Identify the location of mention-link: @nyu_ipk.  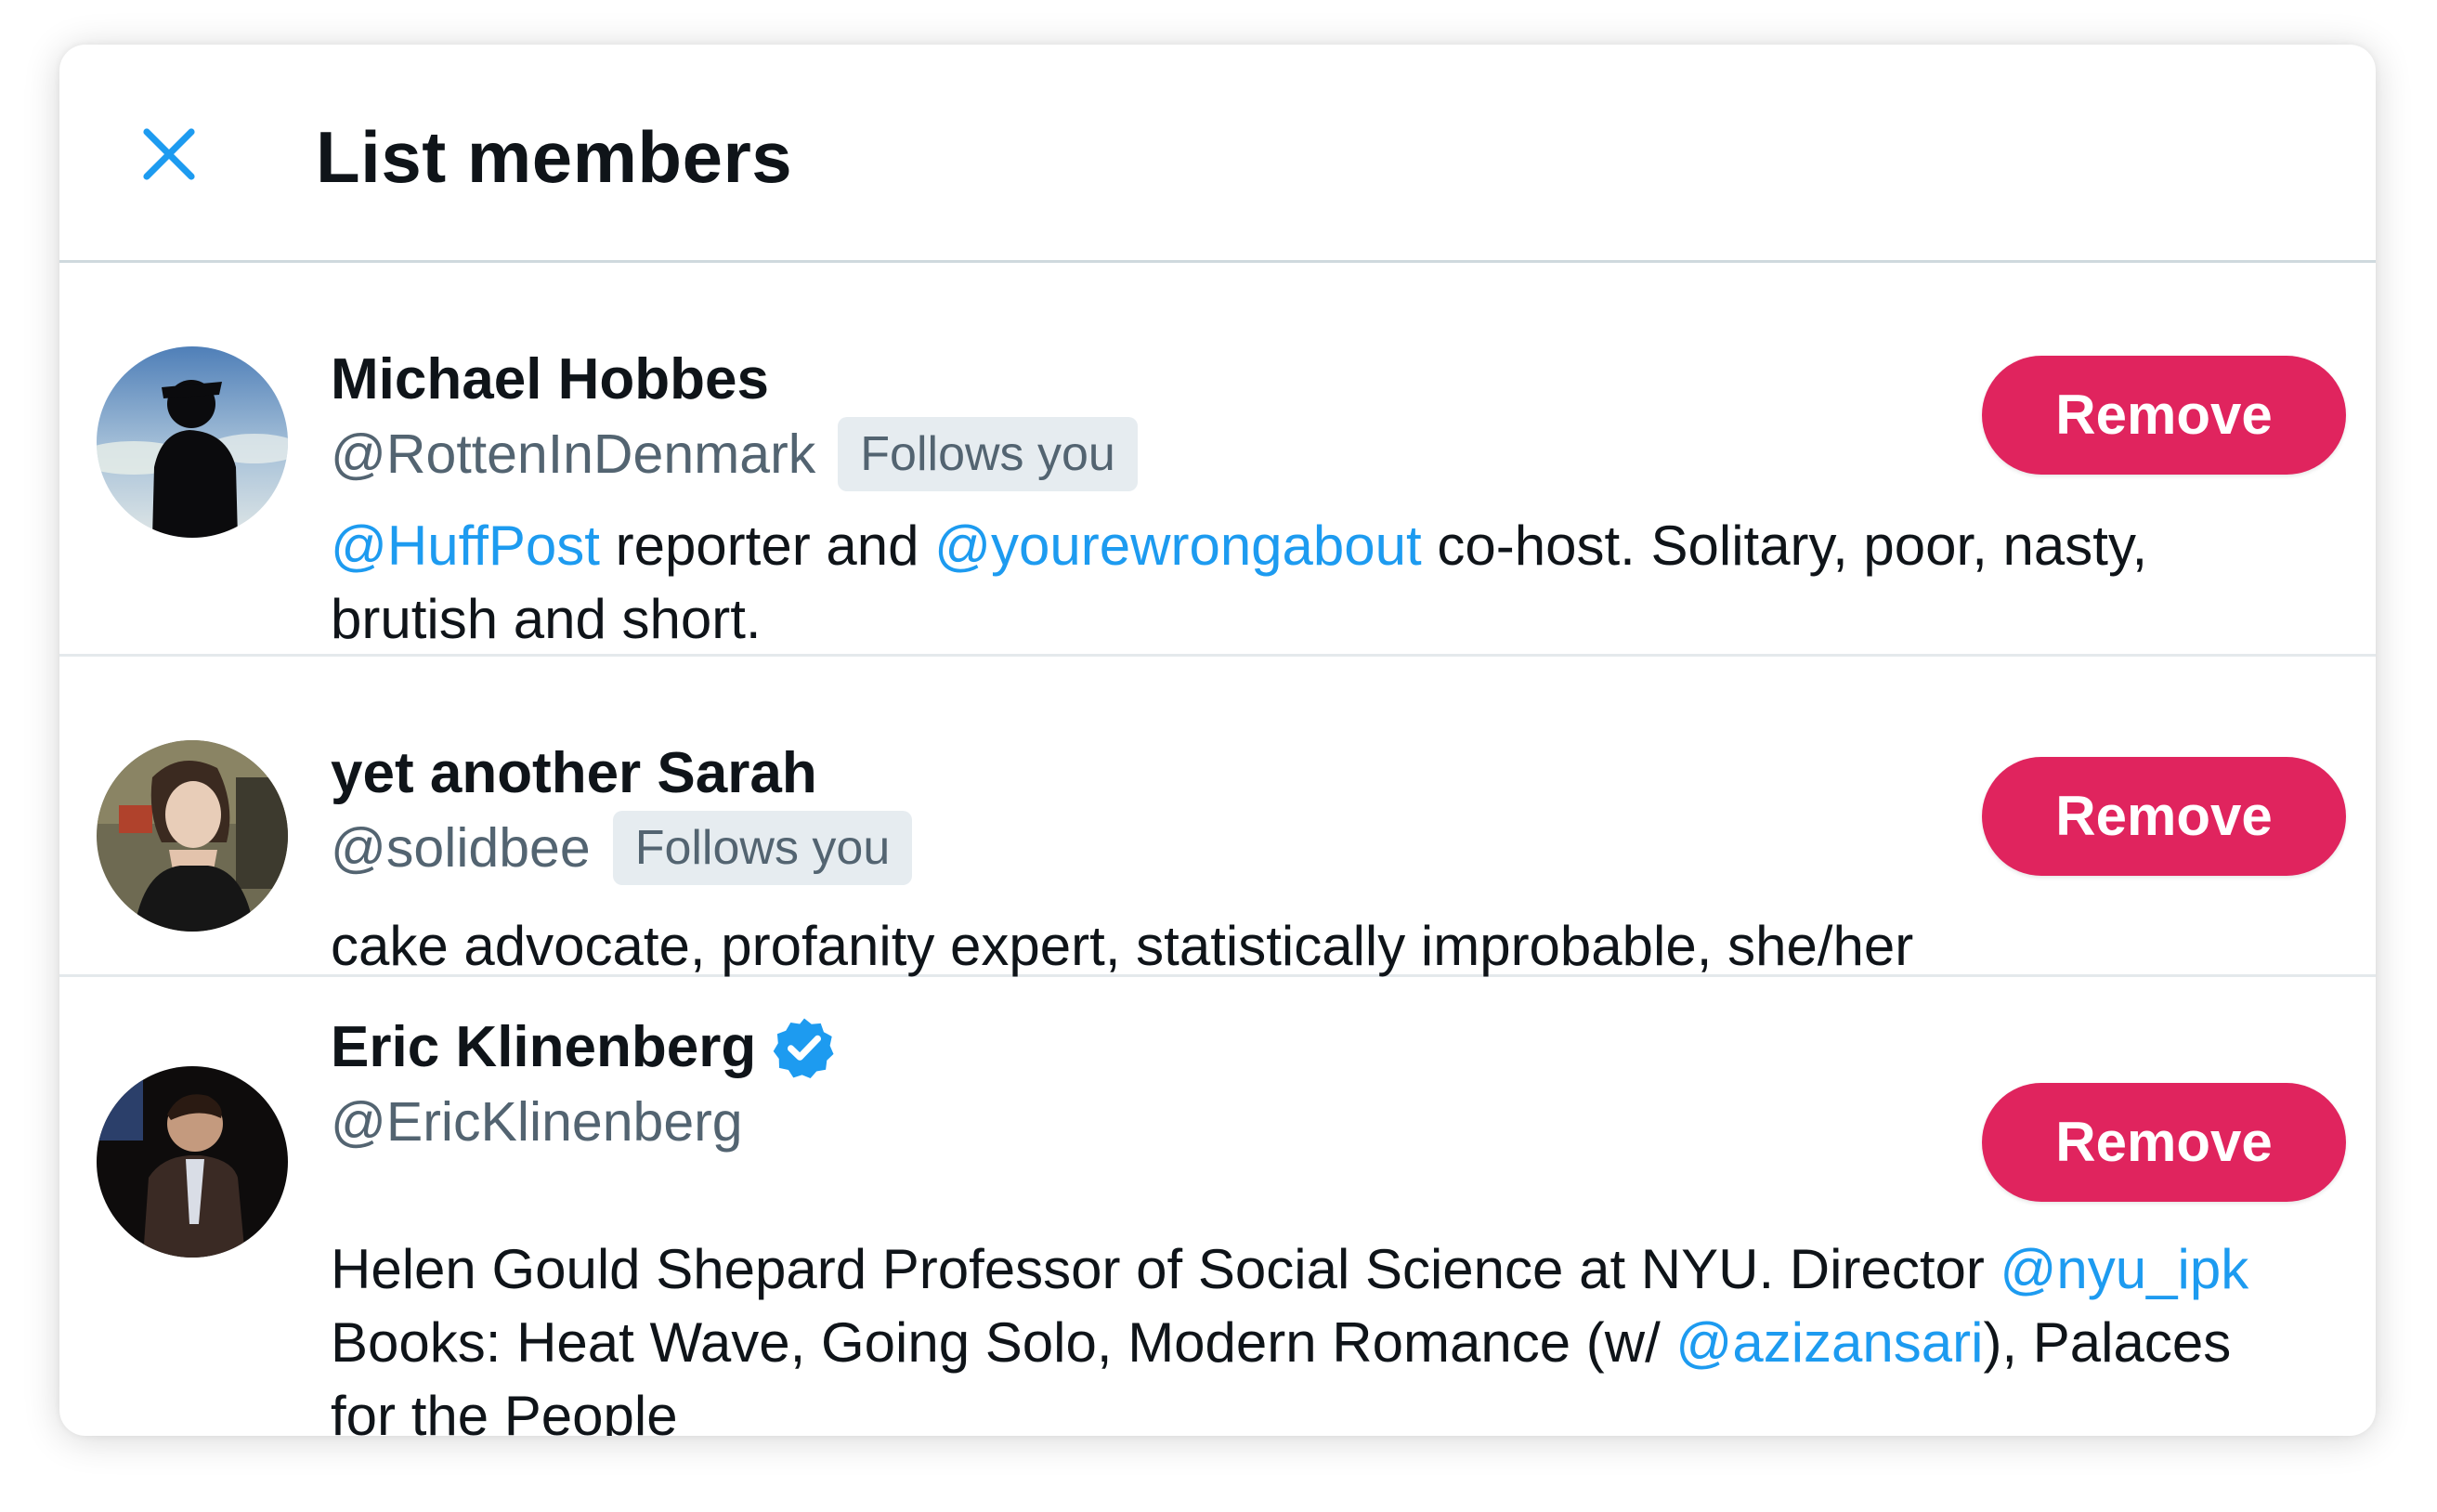
(2124, 1269).